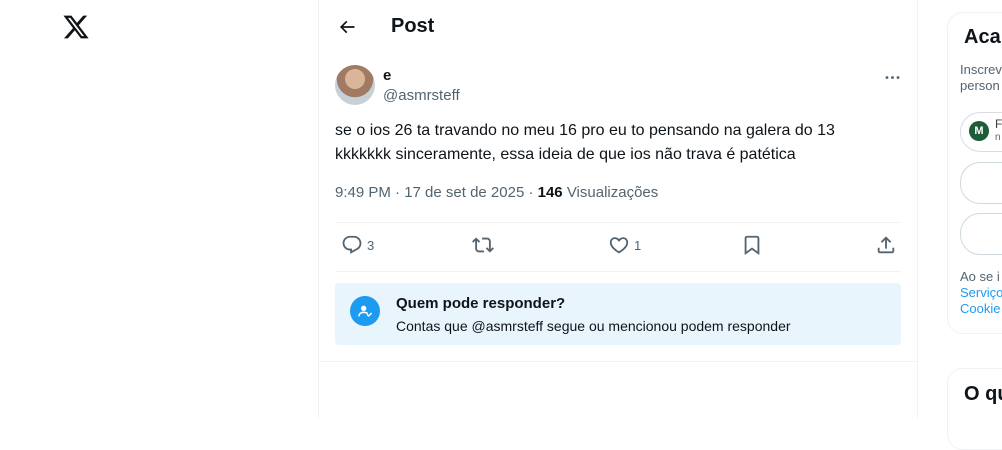  What do you see at coordinates (436, 192) in the screenshot?
I see `post-timestamp: 9:49 PM · 17 de set de 2025 ·` at bounding box center [436, 192].